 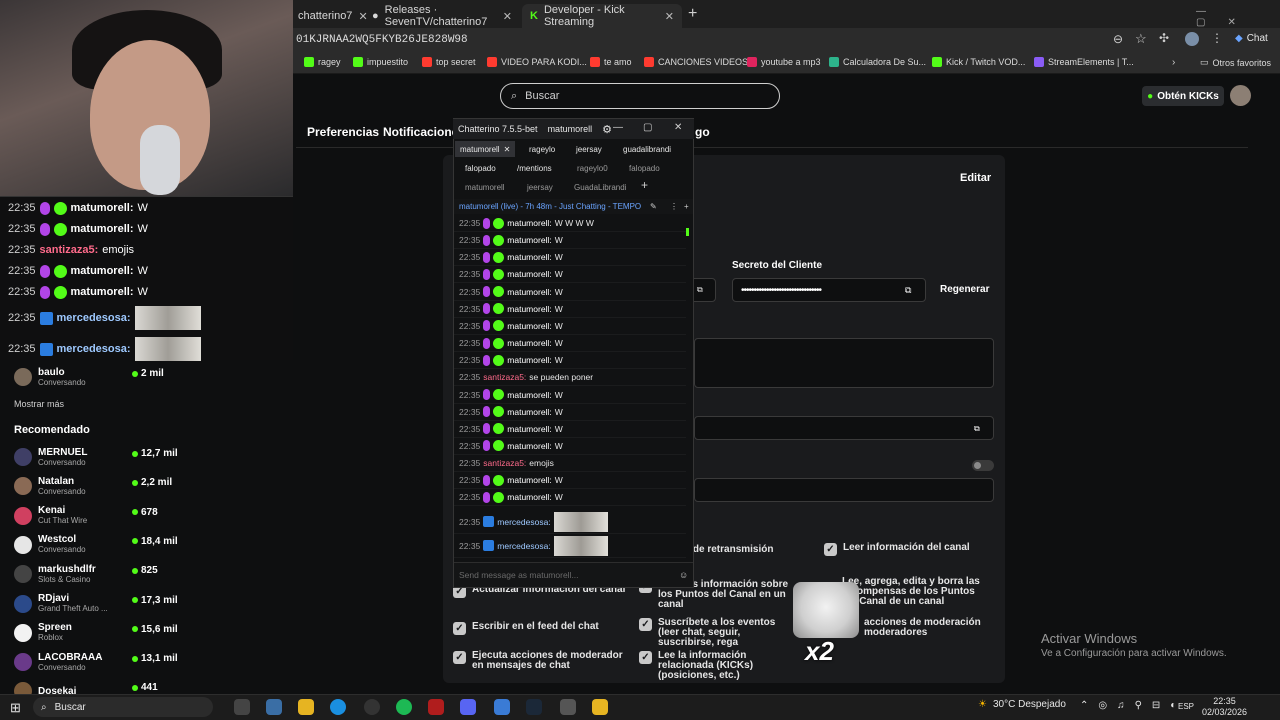 I want to click on weather-widget: ☀ 30°C Despejado, so click(x=1022, y=704).